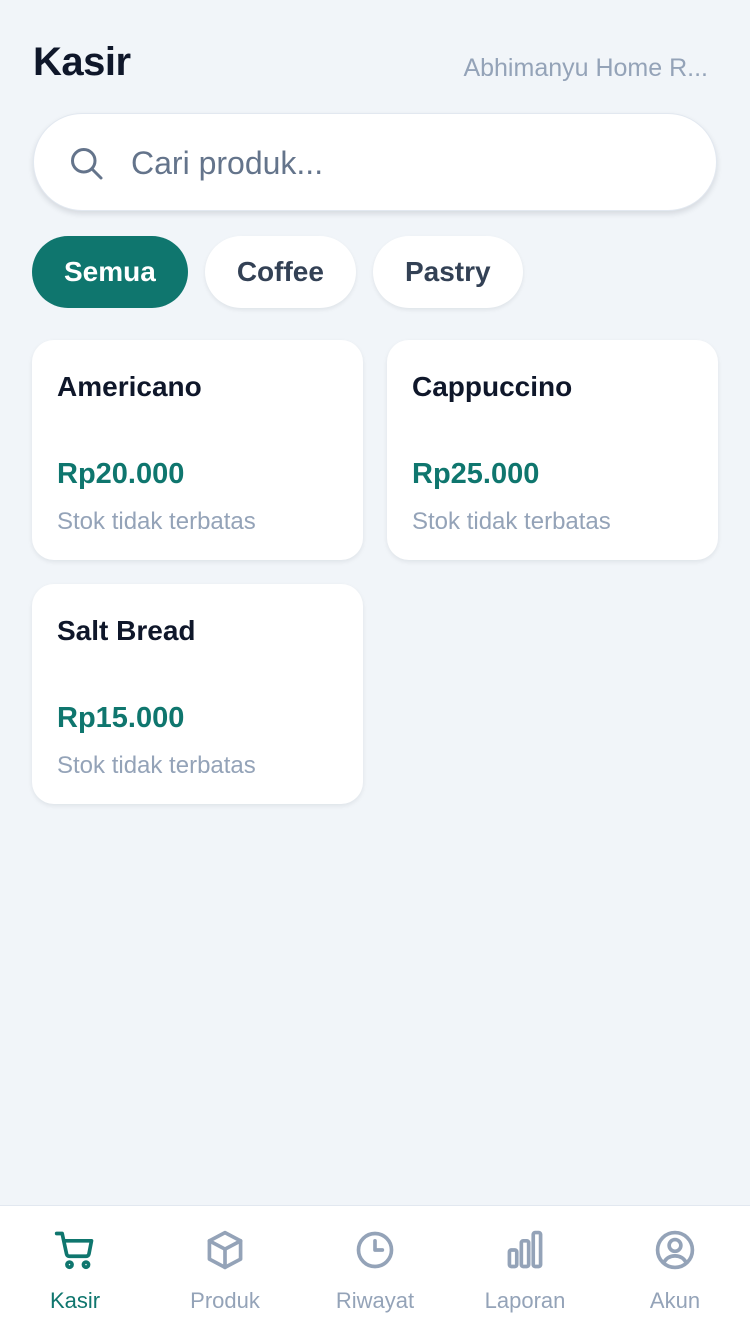  Describe the element at coordinates (197, 694) in the screenshot. I see `product-card-salt-bread: Salt Bread Rp15.000 Stok tidak terbatas` at that location.